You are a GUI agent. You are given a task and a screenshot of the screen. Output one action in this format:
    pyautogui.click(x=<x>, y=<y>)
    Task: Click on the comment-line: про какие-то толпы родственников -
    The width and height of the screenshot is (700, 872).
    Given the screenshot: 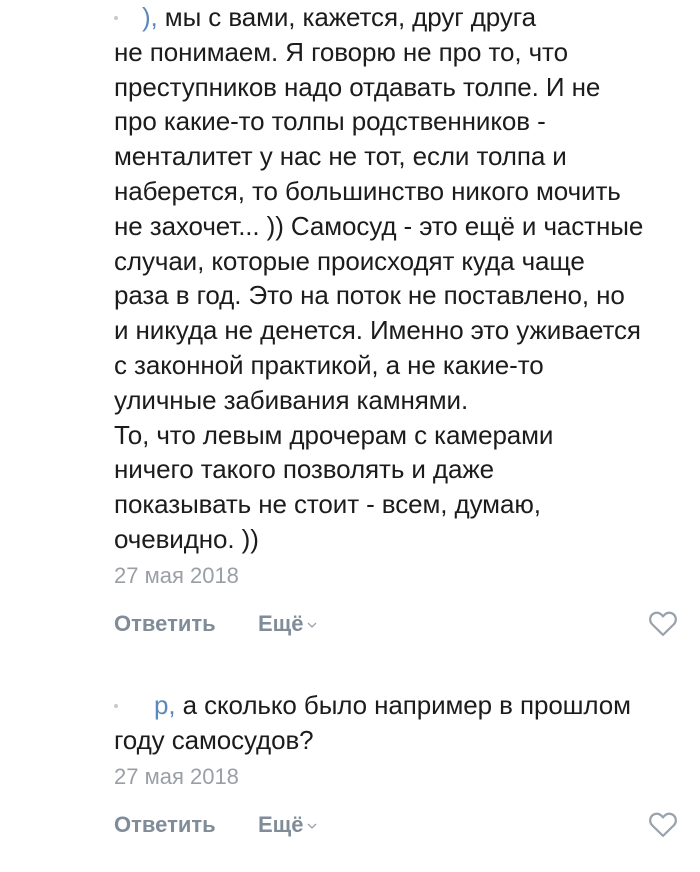 What is the action you would take?
    pyautogui.click(x=330, y=121)
    